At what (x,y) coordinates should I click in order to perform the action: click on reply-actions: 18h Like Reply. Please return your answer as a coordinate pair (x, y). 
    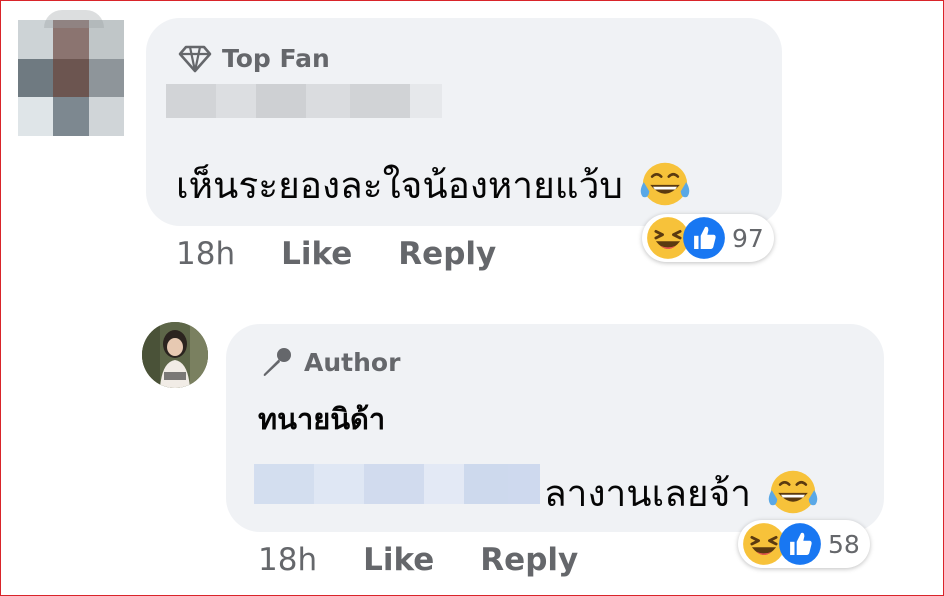
    Looking at the image, I should click on (441, 560).